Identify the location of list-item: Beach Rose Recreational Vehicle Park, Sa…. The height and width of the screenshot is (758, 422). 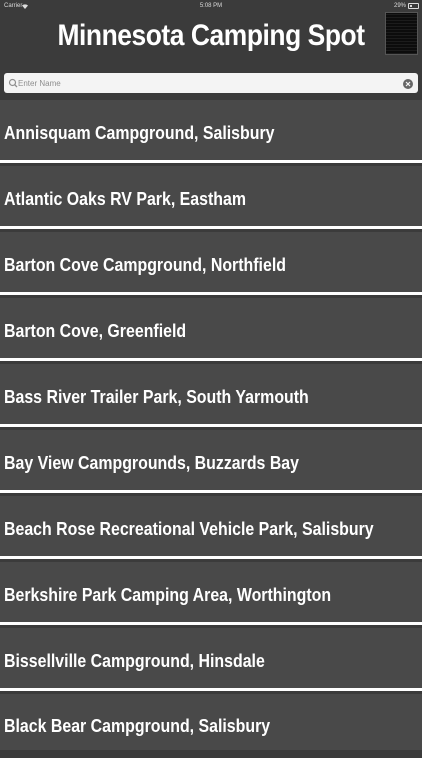
(211, 527).